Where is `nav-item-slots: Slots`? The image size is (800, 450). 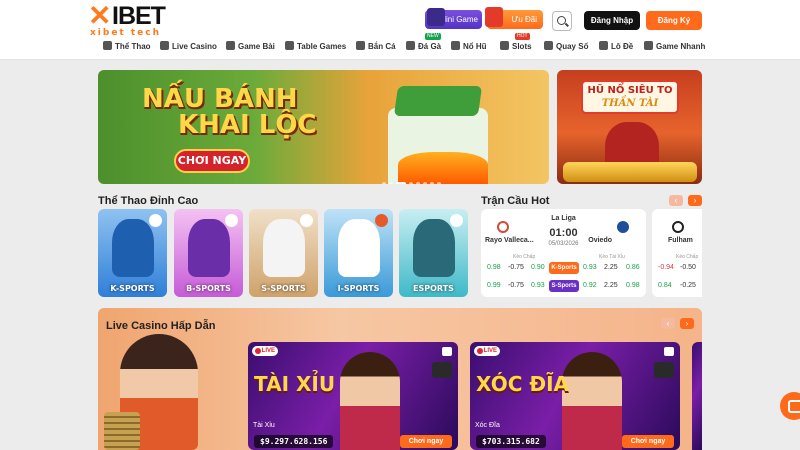 nav-item-slots: Slots is located at coordinates (516, 47).